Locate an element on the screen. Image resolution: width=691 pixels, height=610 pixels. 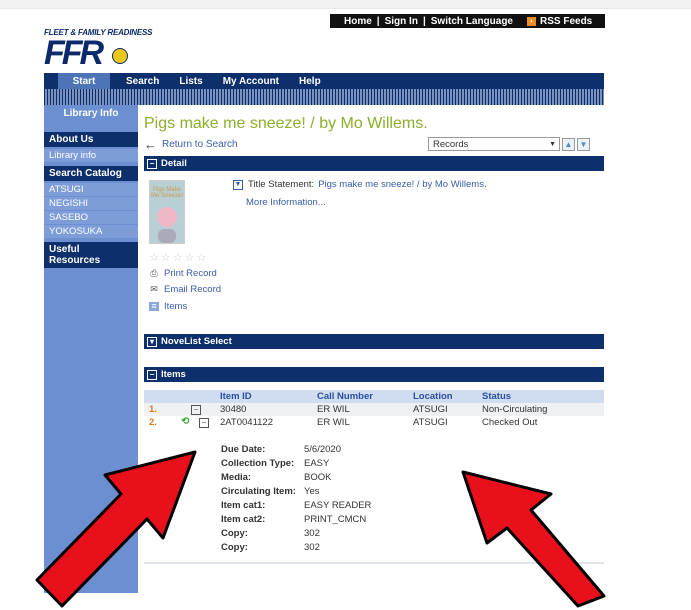
ffr-logo: FLEET & FAMILY READINESS FFR is located at coordinates (98, 50).